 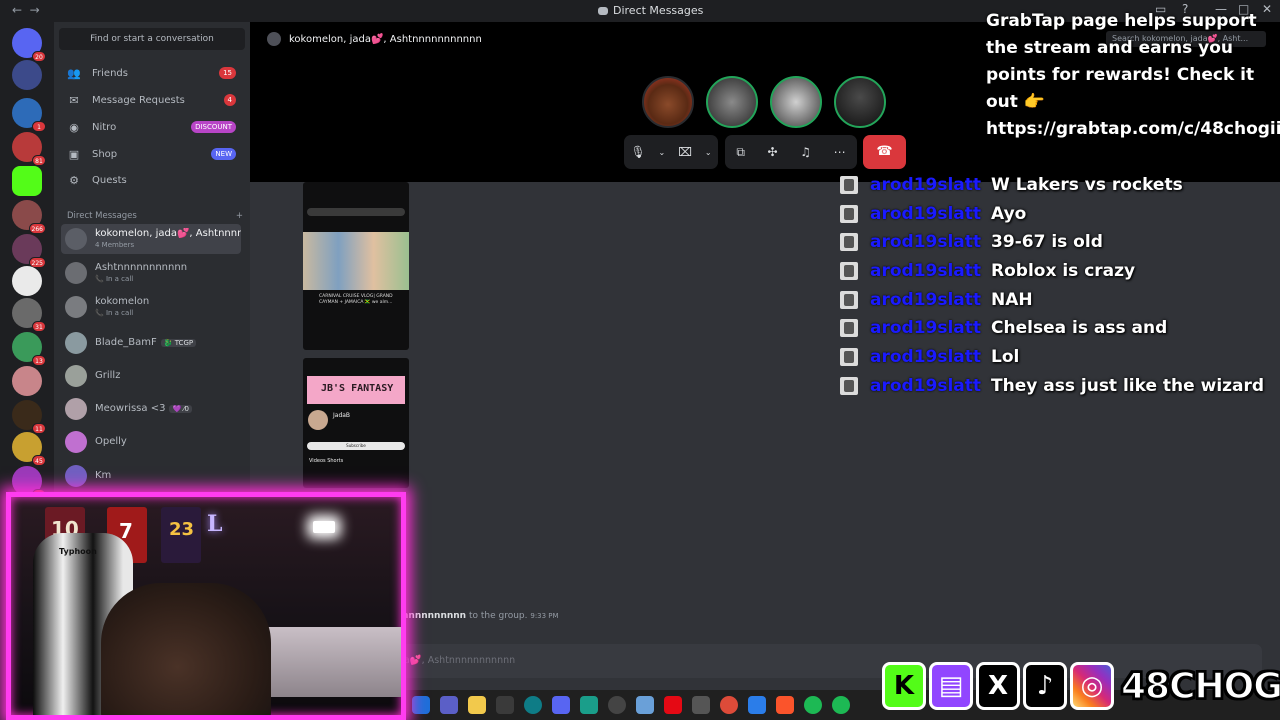 What do you see at coordinates (151, 273) in the screenshot?
I see `dm-item: Ashtnnnnnnnnnnn 📞 In a call` at bounding box center [151, 273].